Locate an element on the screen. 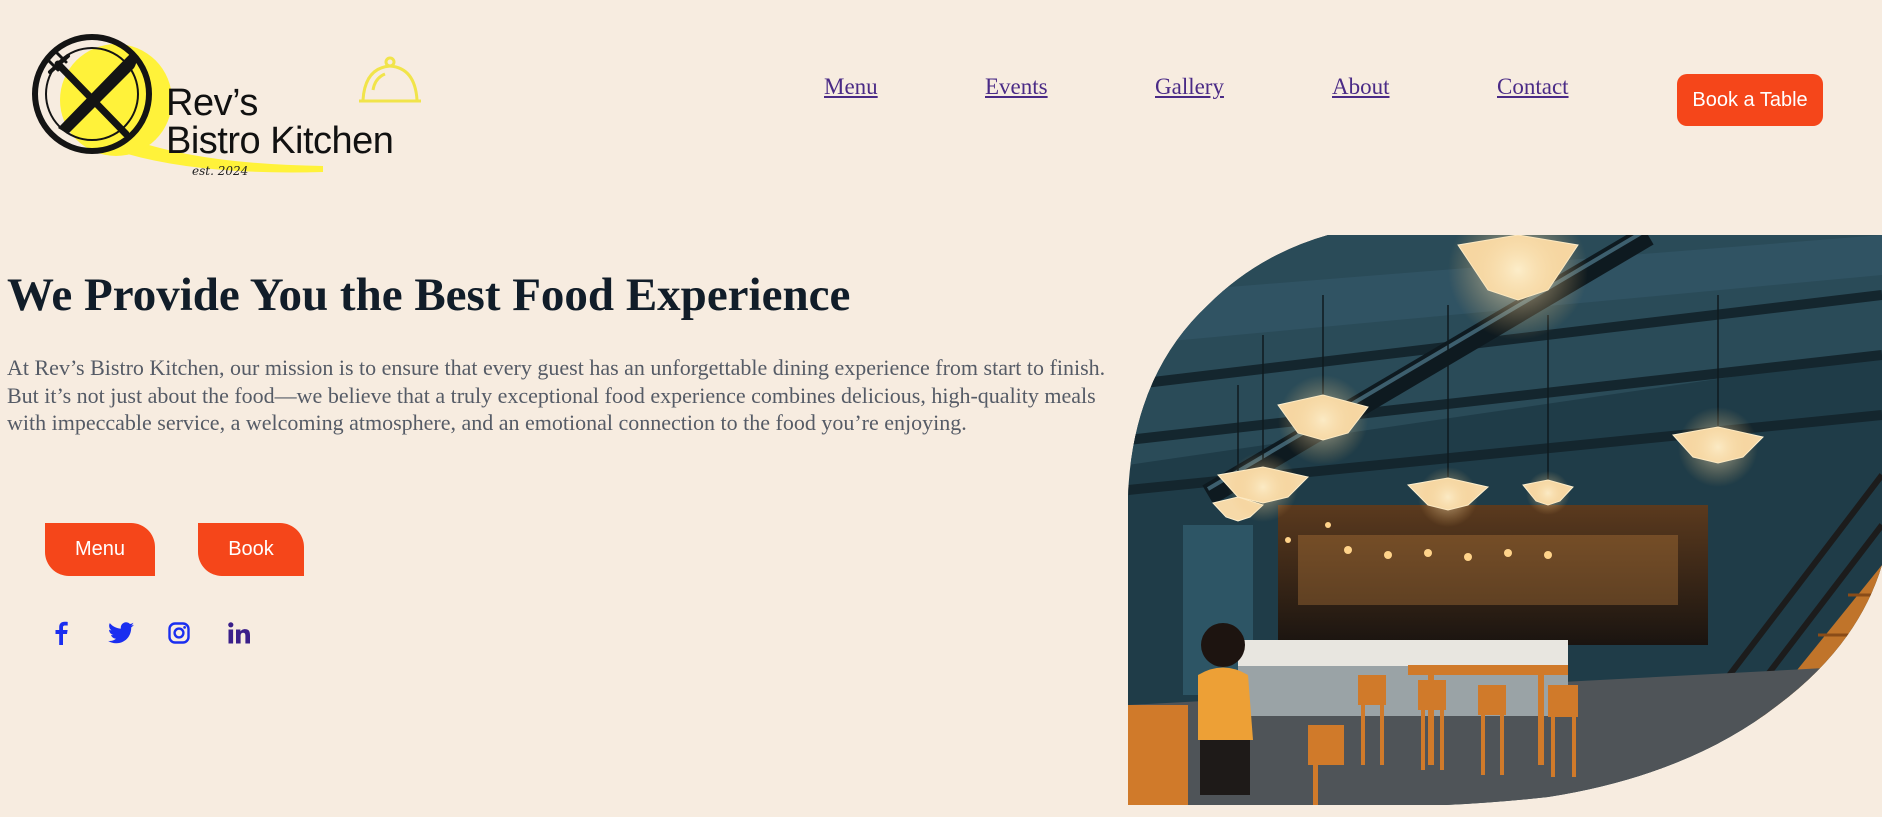 This screenshot has width=1882, height=817. brand-name: Rev’s Bistro Kitchen is located at coordinates (280, 122).